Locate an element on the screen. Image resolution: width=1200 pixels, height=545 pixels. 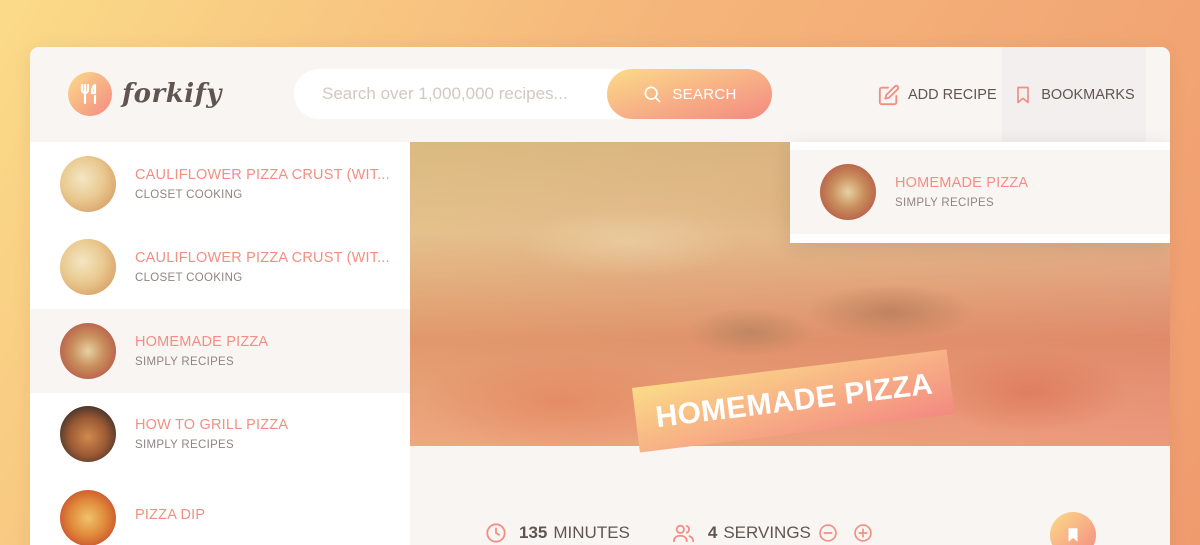
bookmarks-button: BOOKMARKS is located at coordinates (1074, 94).